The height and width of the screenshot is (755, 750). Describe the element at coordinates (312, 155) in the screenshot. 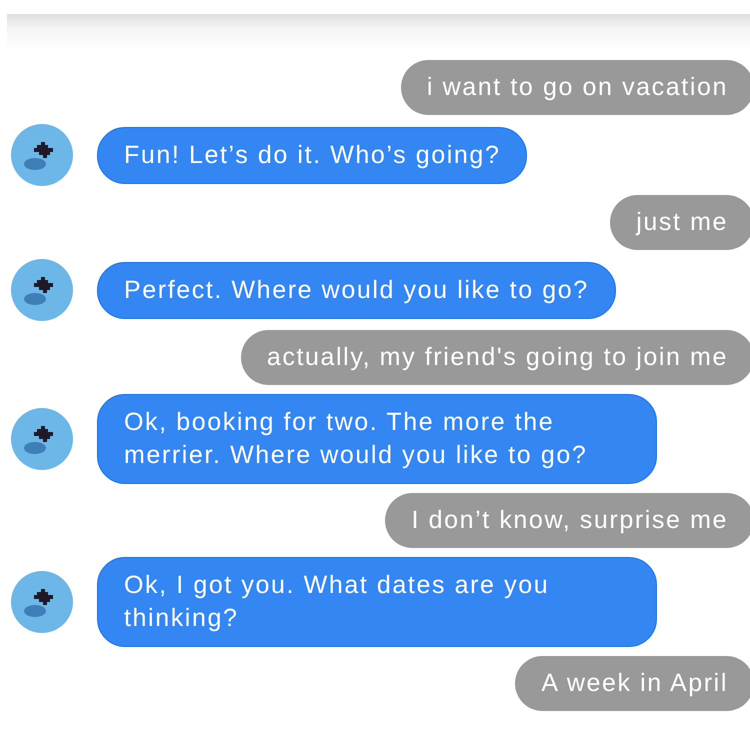

I see `bot-message: Fun! Let’s do it. Who’s going?` at that location.